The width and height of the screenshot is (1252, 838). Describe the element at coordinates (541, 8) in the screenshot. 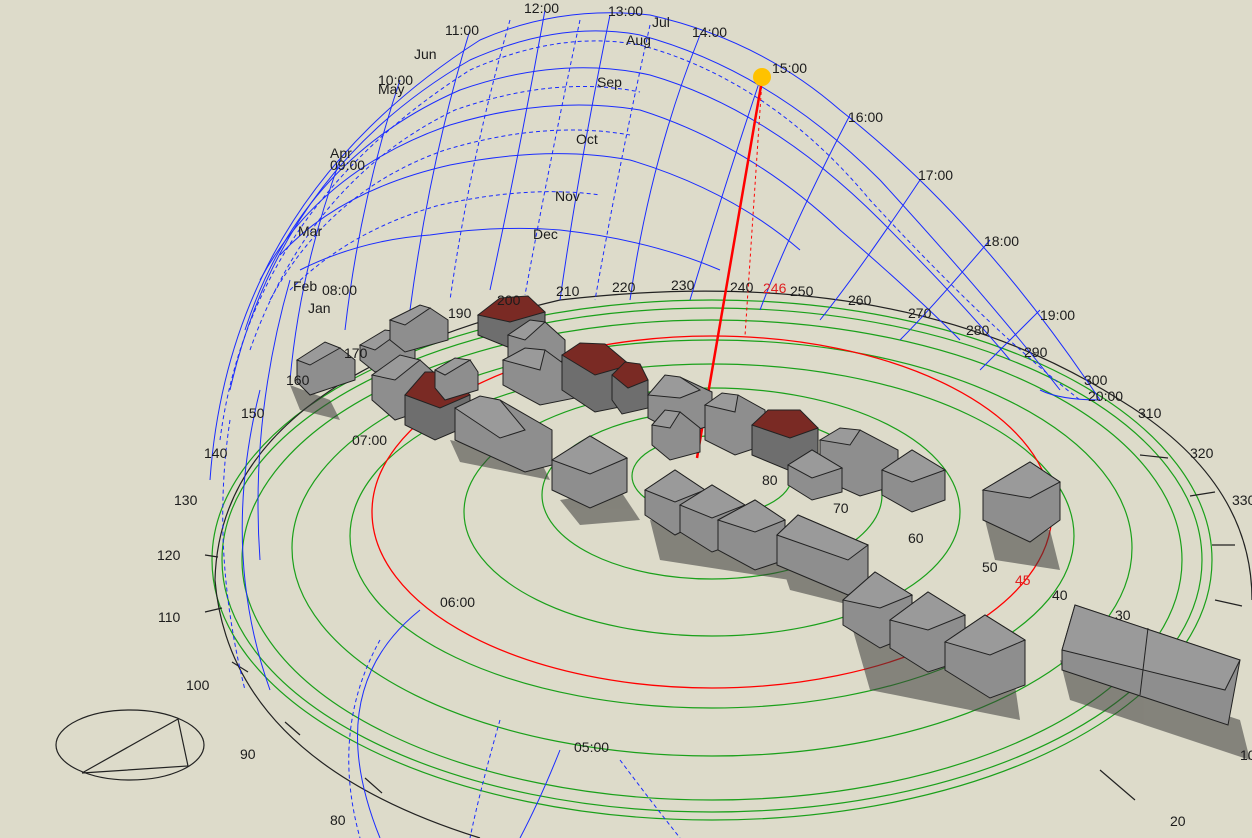

I see `hour-label: 12:00` at that location.